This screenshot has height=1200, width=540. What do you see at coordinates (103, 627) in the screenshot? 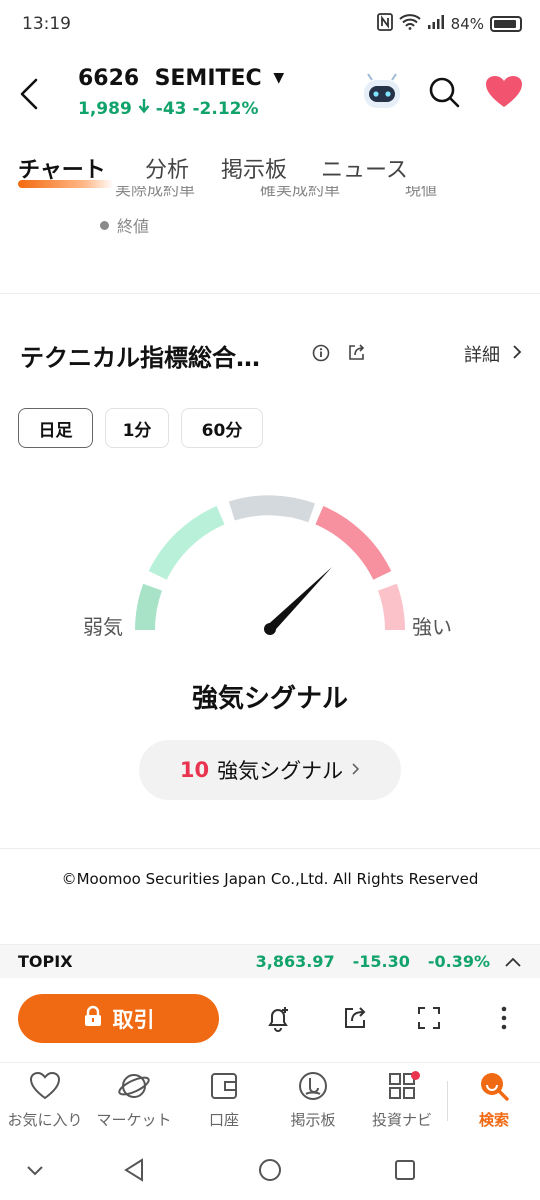
I see `gauge-weak-label: 弱気` at bounding box center [103, 627].